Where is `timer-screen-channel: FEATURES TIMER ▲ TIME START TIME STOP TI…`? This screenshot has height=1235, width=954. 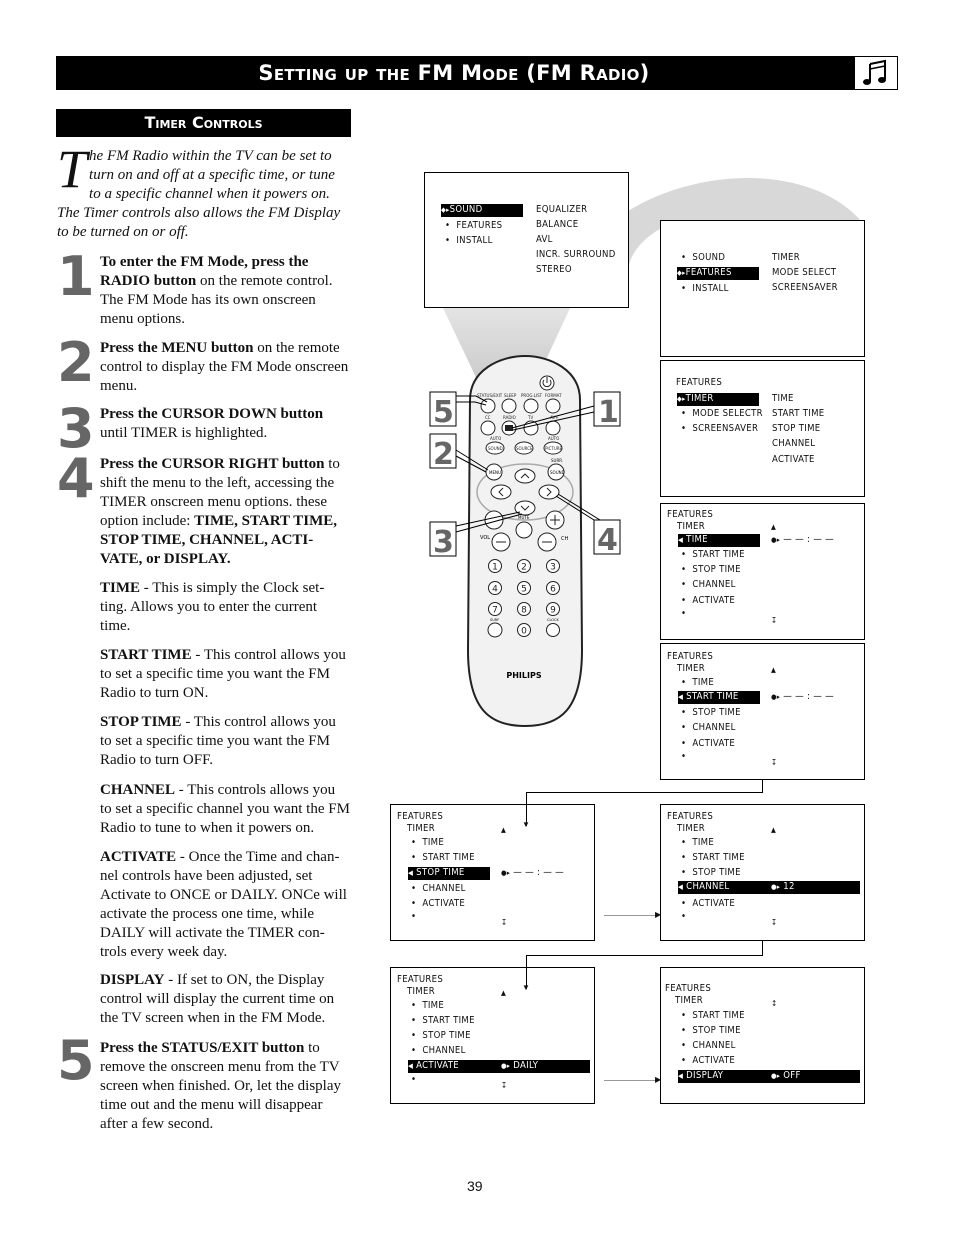 timer-screen-channel: FEATURES TIMER ▲ TIME START TIME STOP TI… is located at coordinates (762, 872).